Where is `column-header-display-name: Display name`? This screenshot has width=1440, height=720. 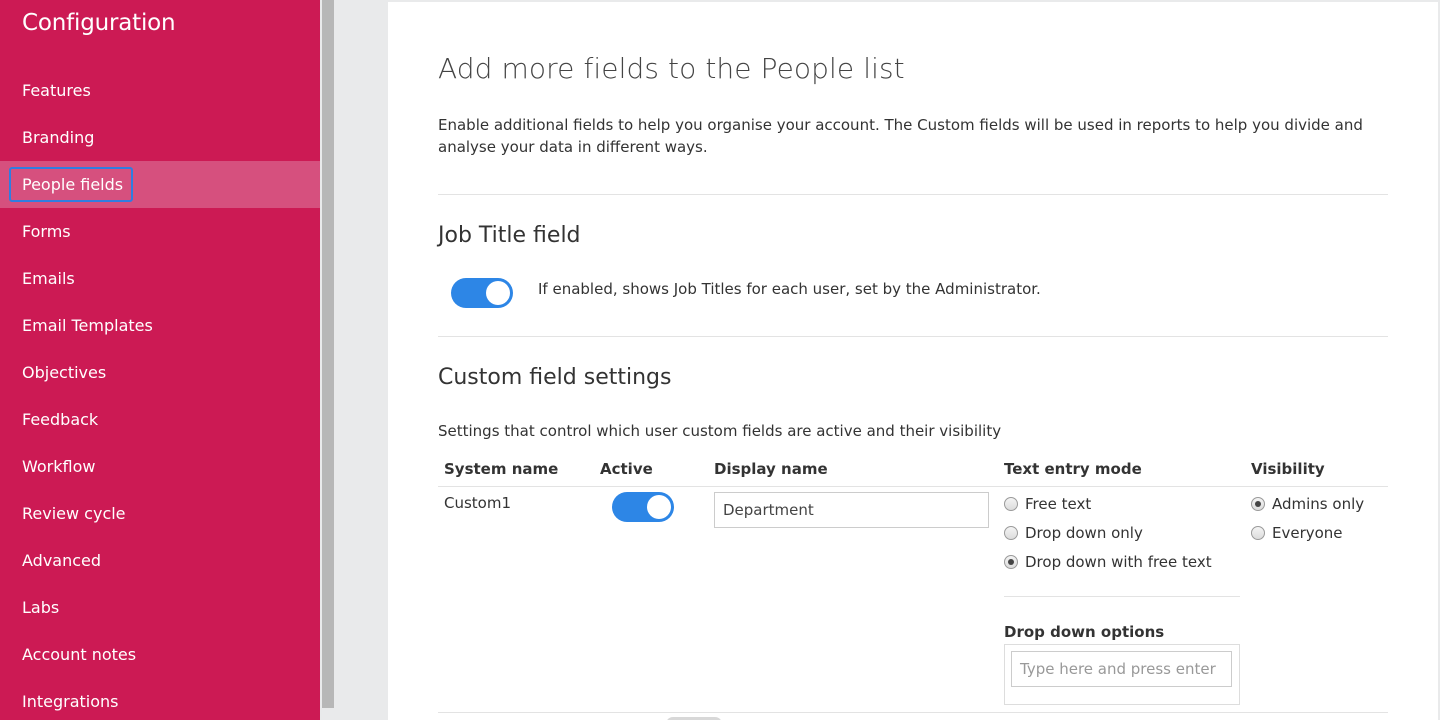 column-header-display-name: Display name is located at coordinates (771, 469).